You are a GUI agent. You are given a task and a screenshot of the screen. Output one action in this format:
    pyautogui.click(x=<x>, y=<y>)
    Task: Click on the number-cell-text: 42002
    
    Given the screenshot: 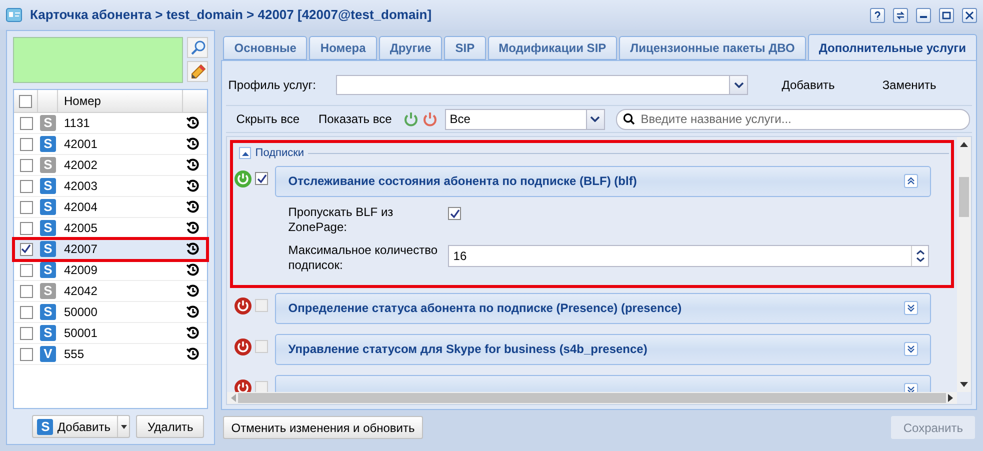 What is the action you would take?
    pyautogui.click(x=80, y=165)
    